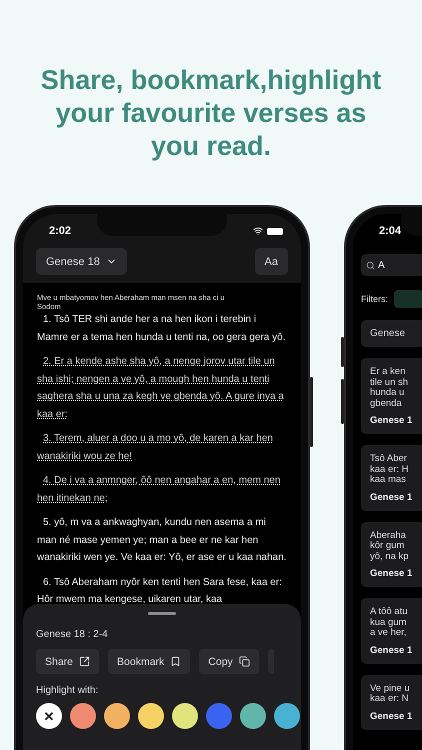  I want to click on result-text-line: a ve her,, so click(389, 633).